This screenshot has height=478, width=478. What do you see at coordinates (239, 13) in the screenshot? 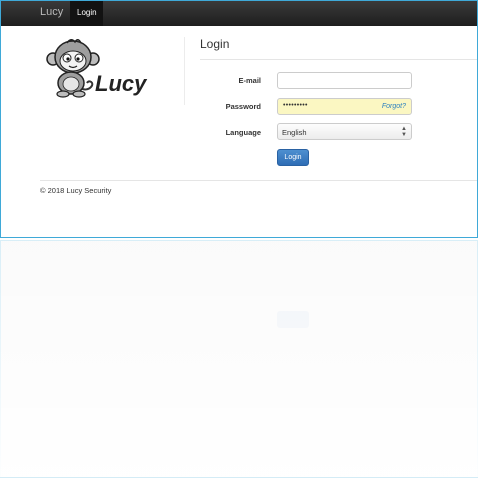
I see `top-navbar: Lucy Login` at bounding box center [239, 13].